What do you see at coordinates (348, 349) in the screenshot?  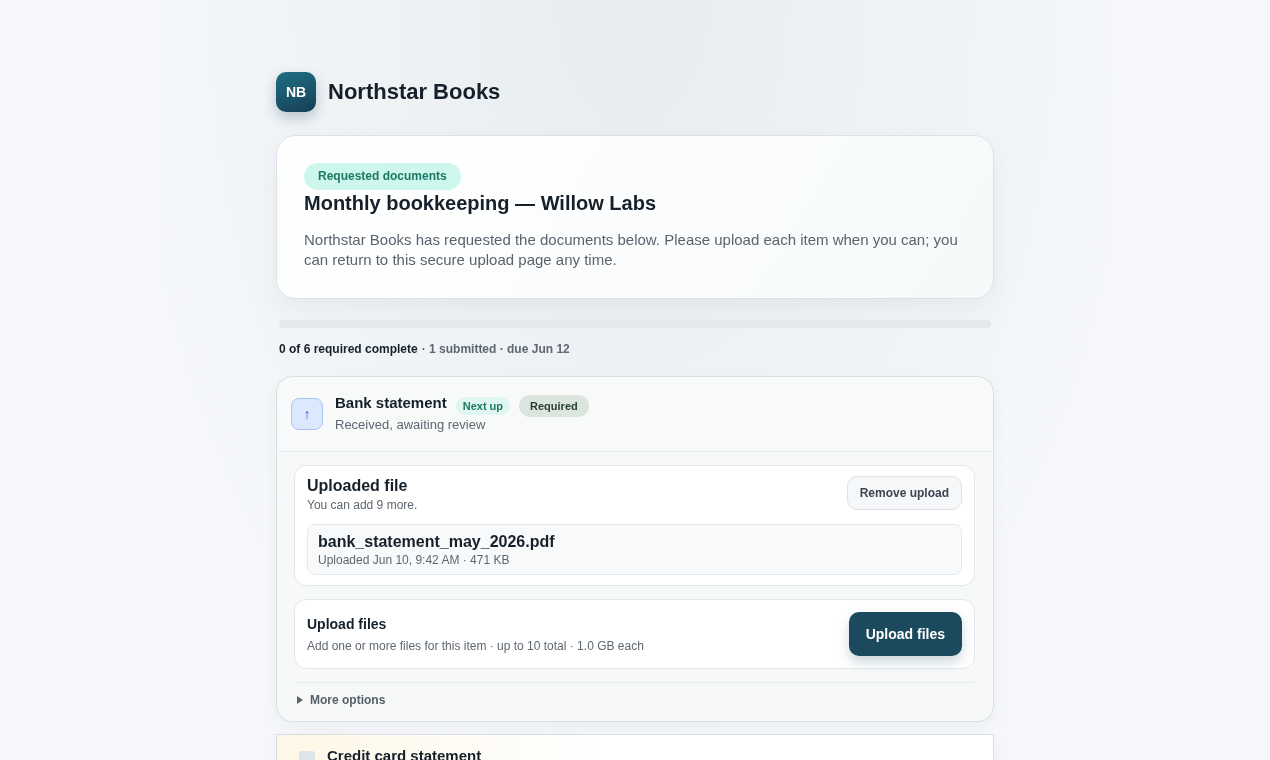 I see `progress-summary: 0 of 6 required complete` at bounding box center [348, 349].